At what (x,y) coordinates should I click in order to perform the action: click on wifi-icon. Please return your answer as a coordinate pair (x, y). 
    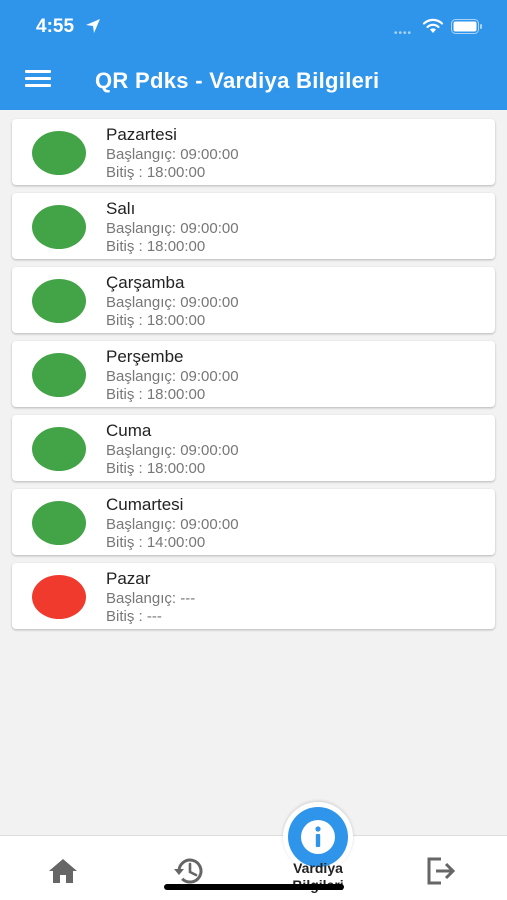
    Looking at the image, I should click on (433, 25).